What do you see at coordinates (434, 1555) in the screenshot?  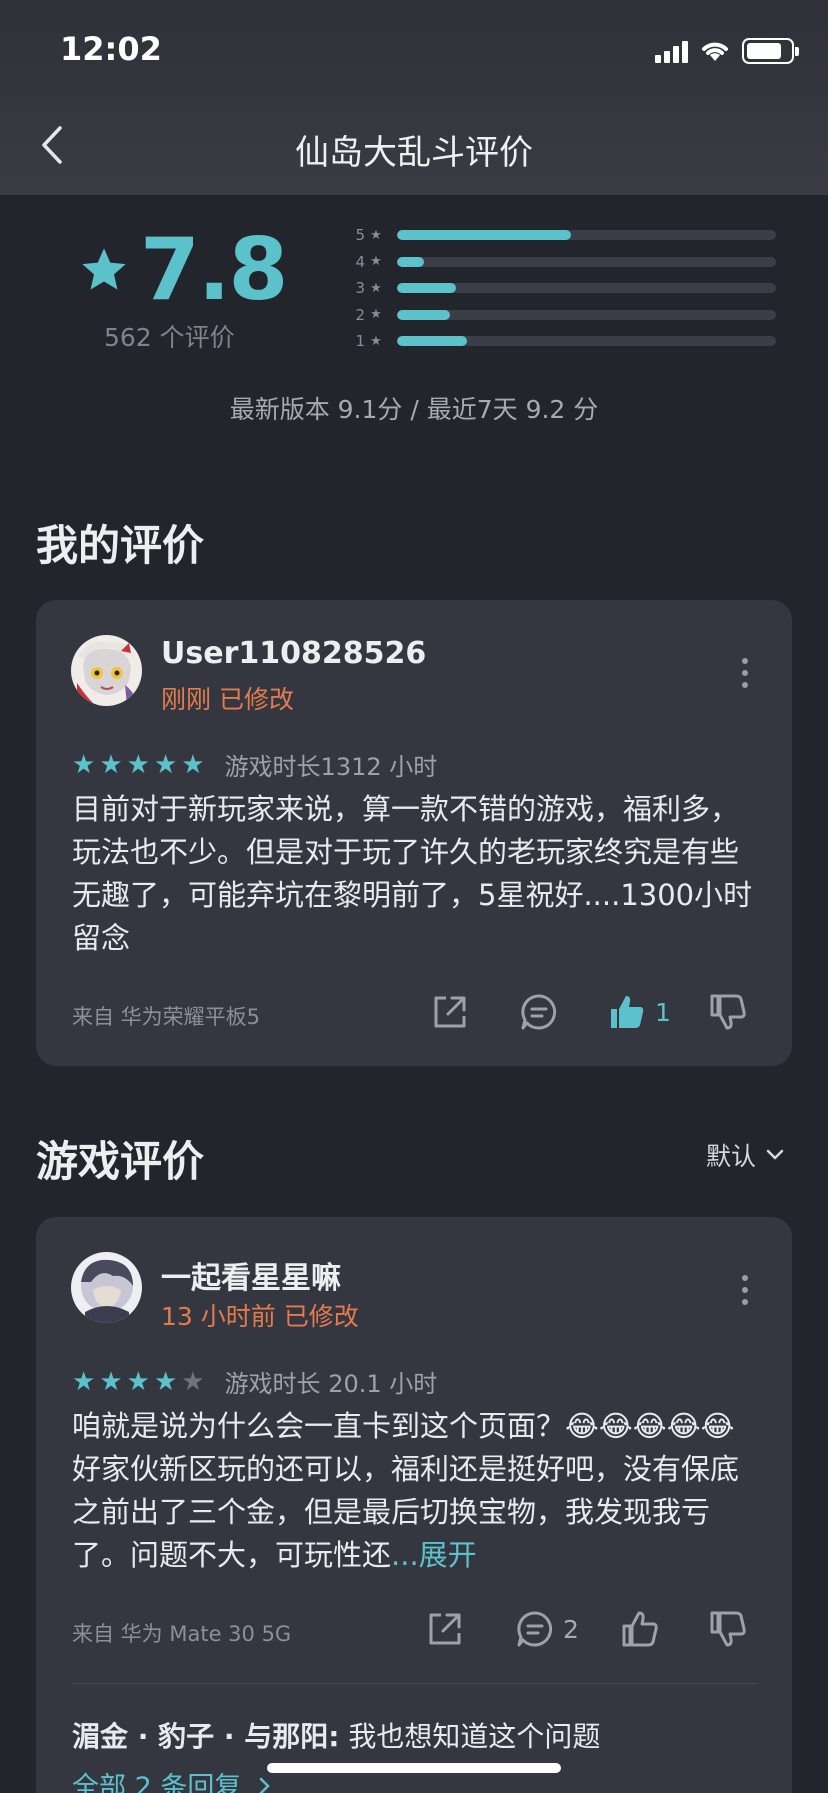 I see `expand-link: ...展开` at bounding box center [434, 1555].